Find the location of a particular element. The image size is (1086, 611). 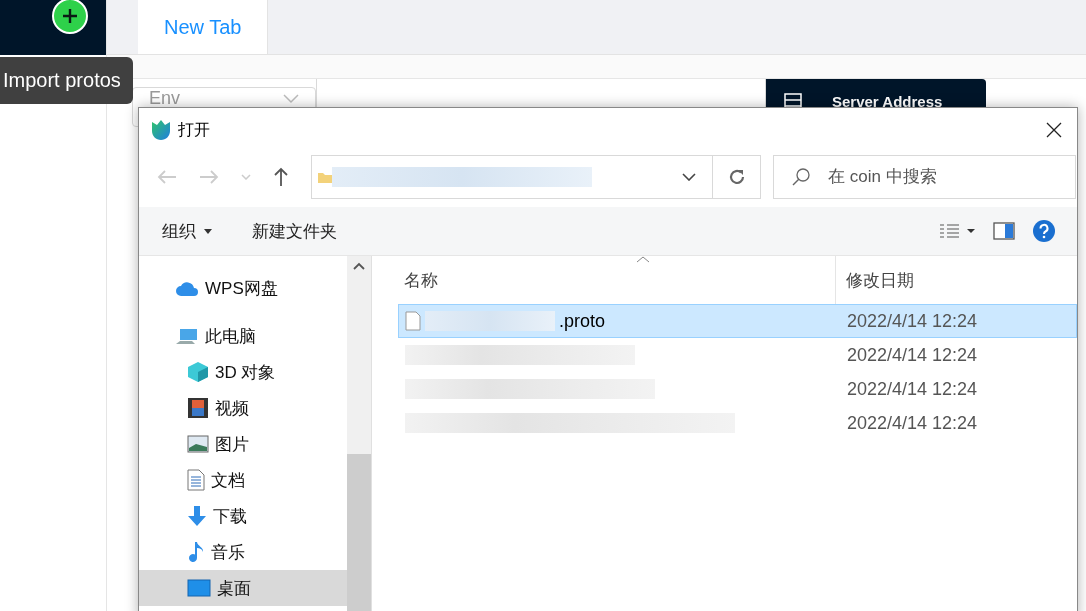

dialog-title: 打开 is located at coordinates (194, 129).